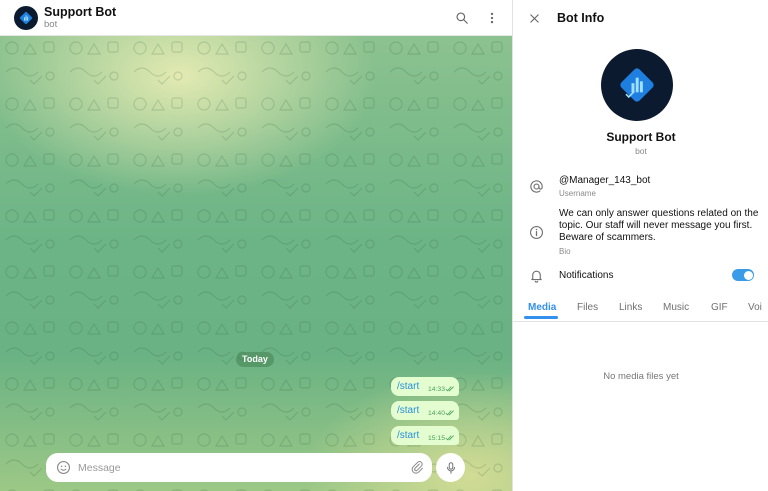  Describe the element at coordinates (436, 389) in the screenshot. I see `message-time: 14:33` at that location.